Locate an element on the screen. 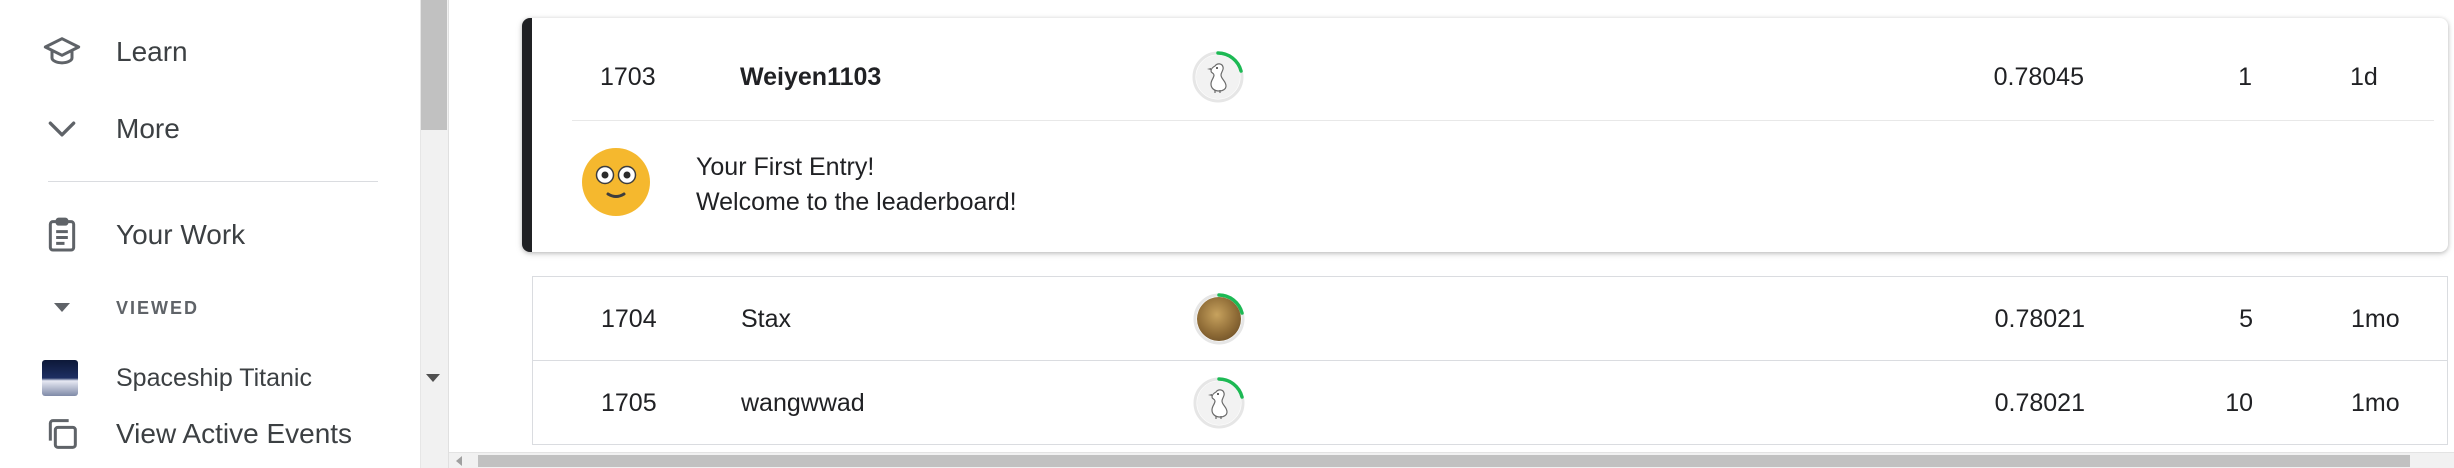 The width and height of the screenshot is (2454, 468). row-divider is located at coordinates (1503, 120).